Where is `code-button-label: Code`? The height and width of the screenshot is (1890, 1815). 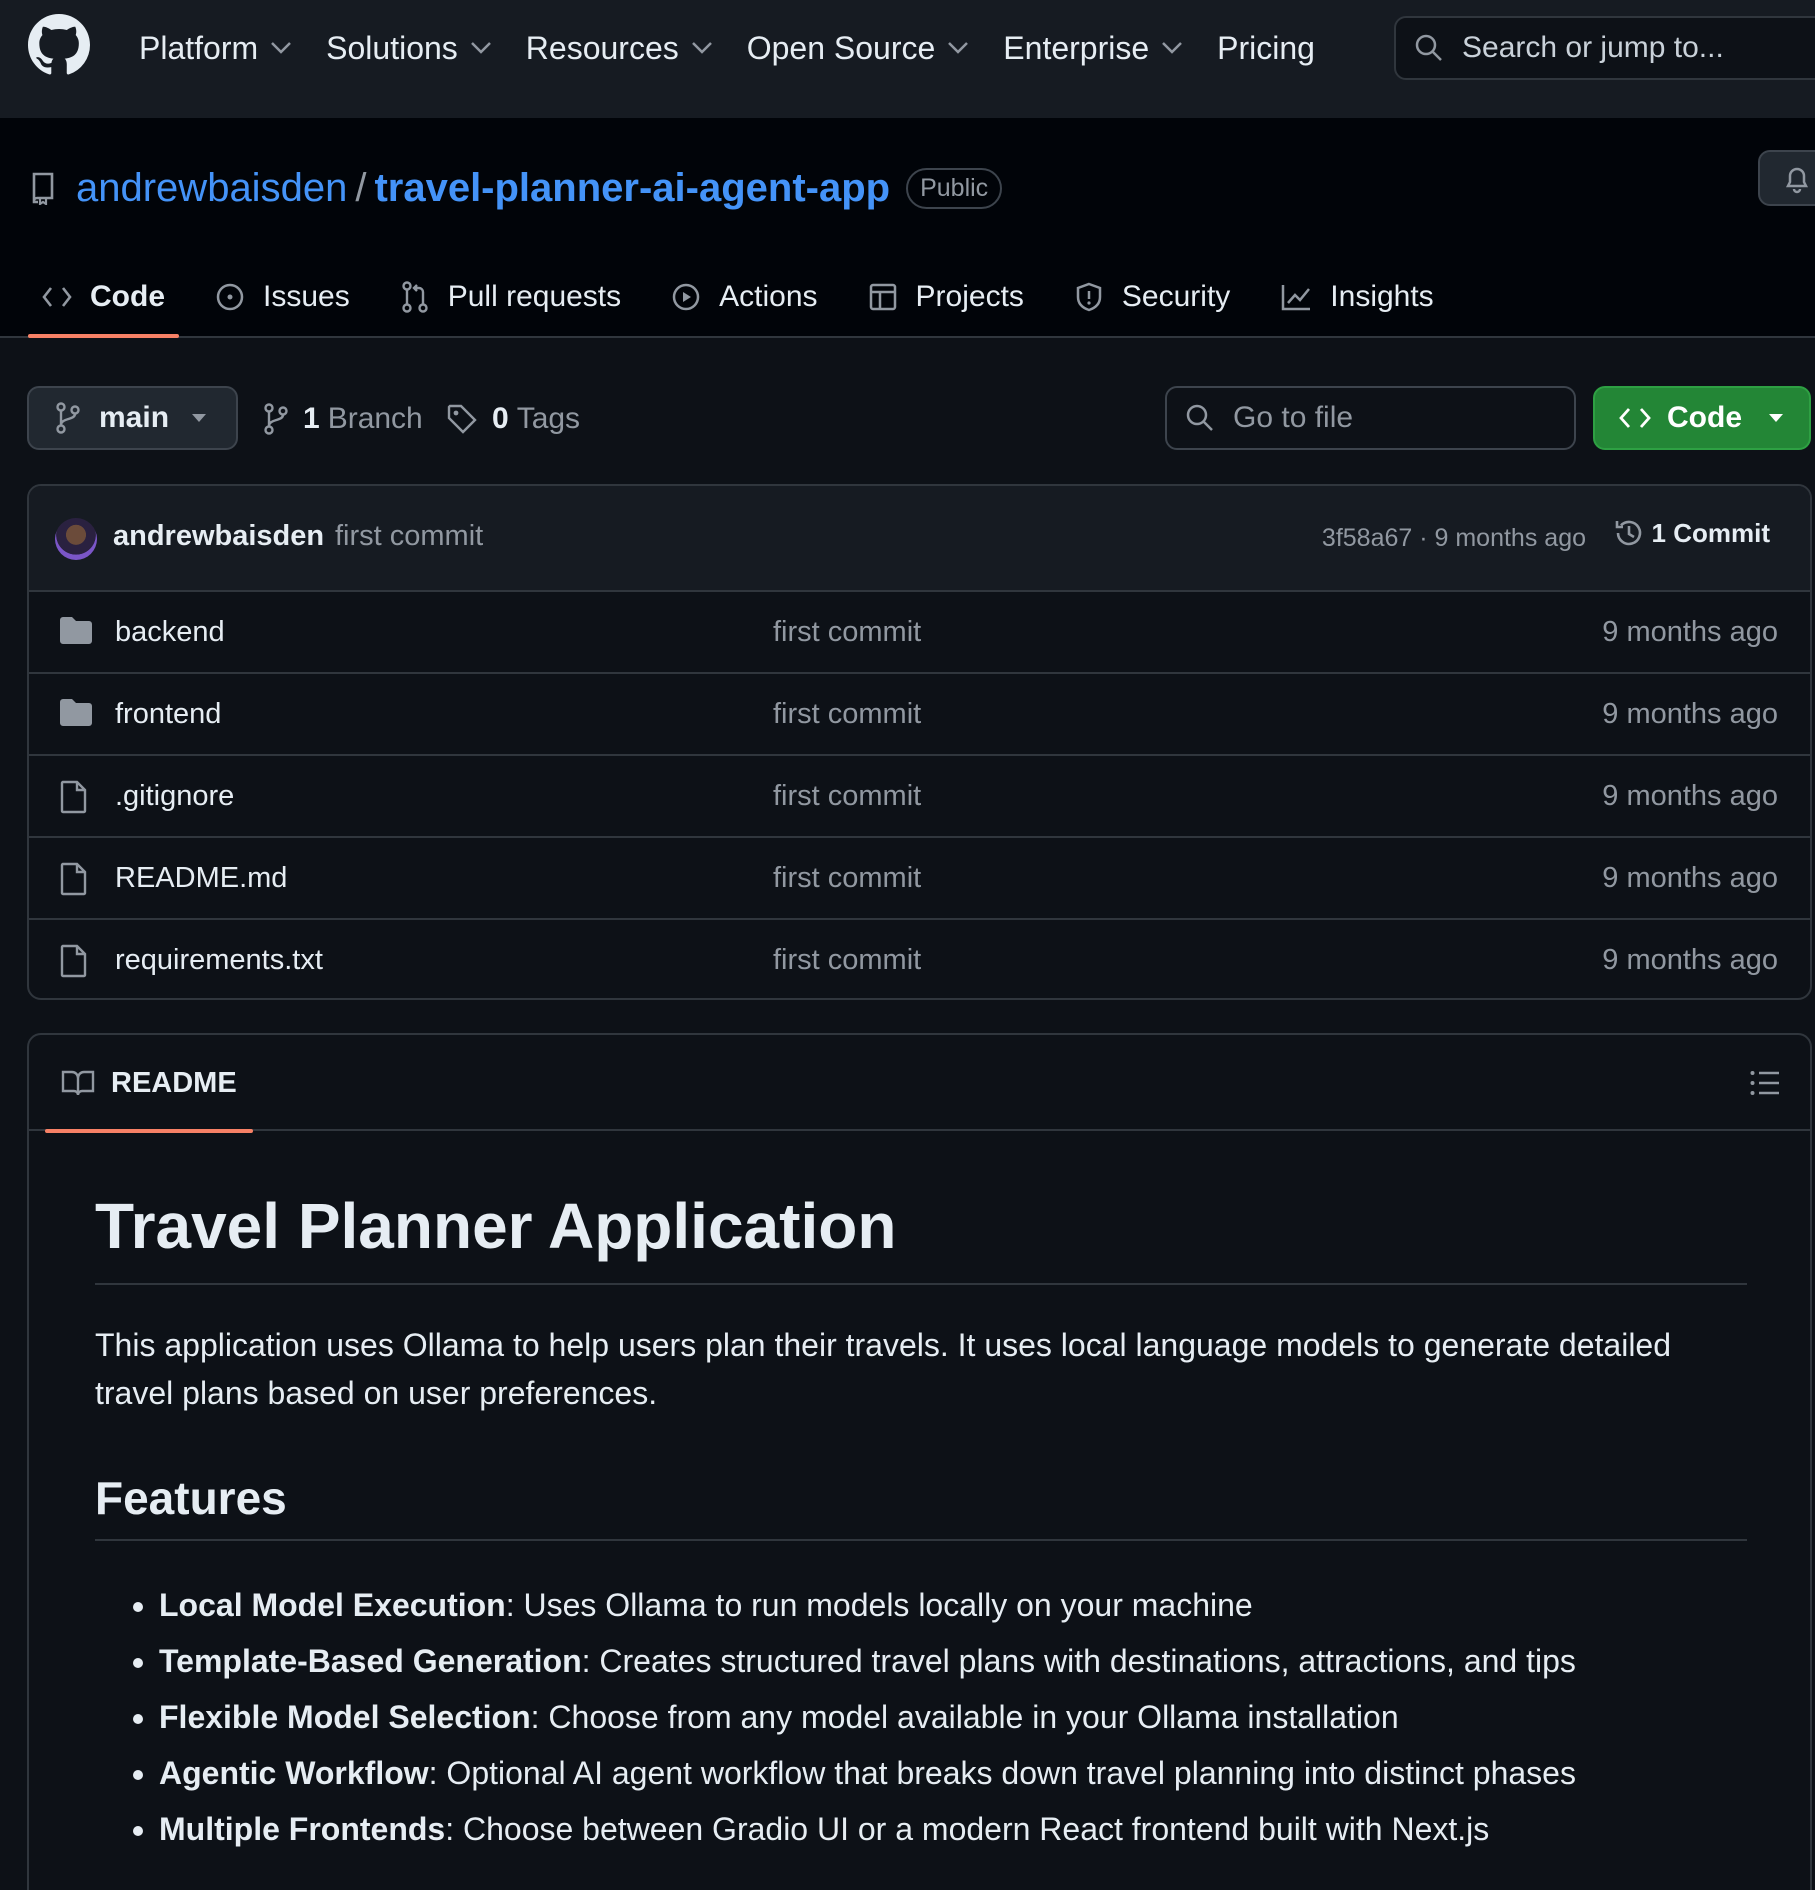
code-button-label: Code is located at coordinates (1704, 417).